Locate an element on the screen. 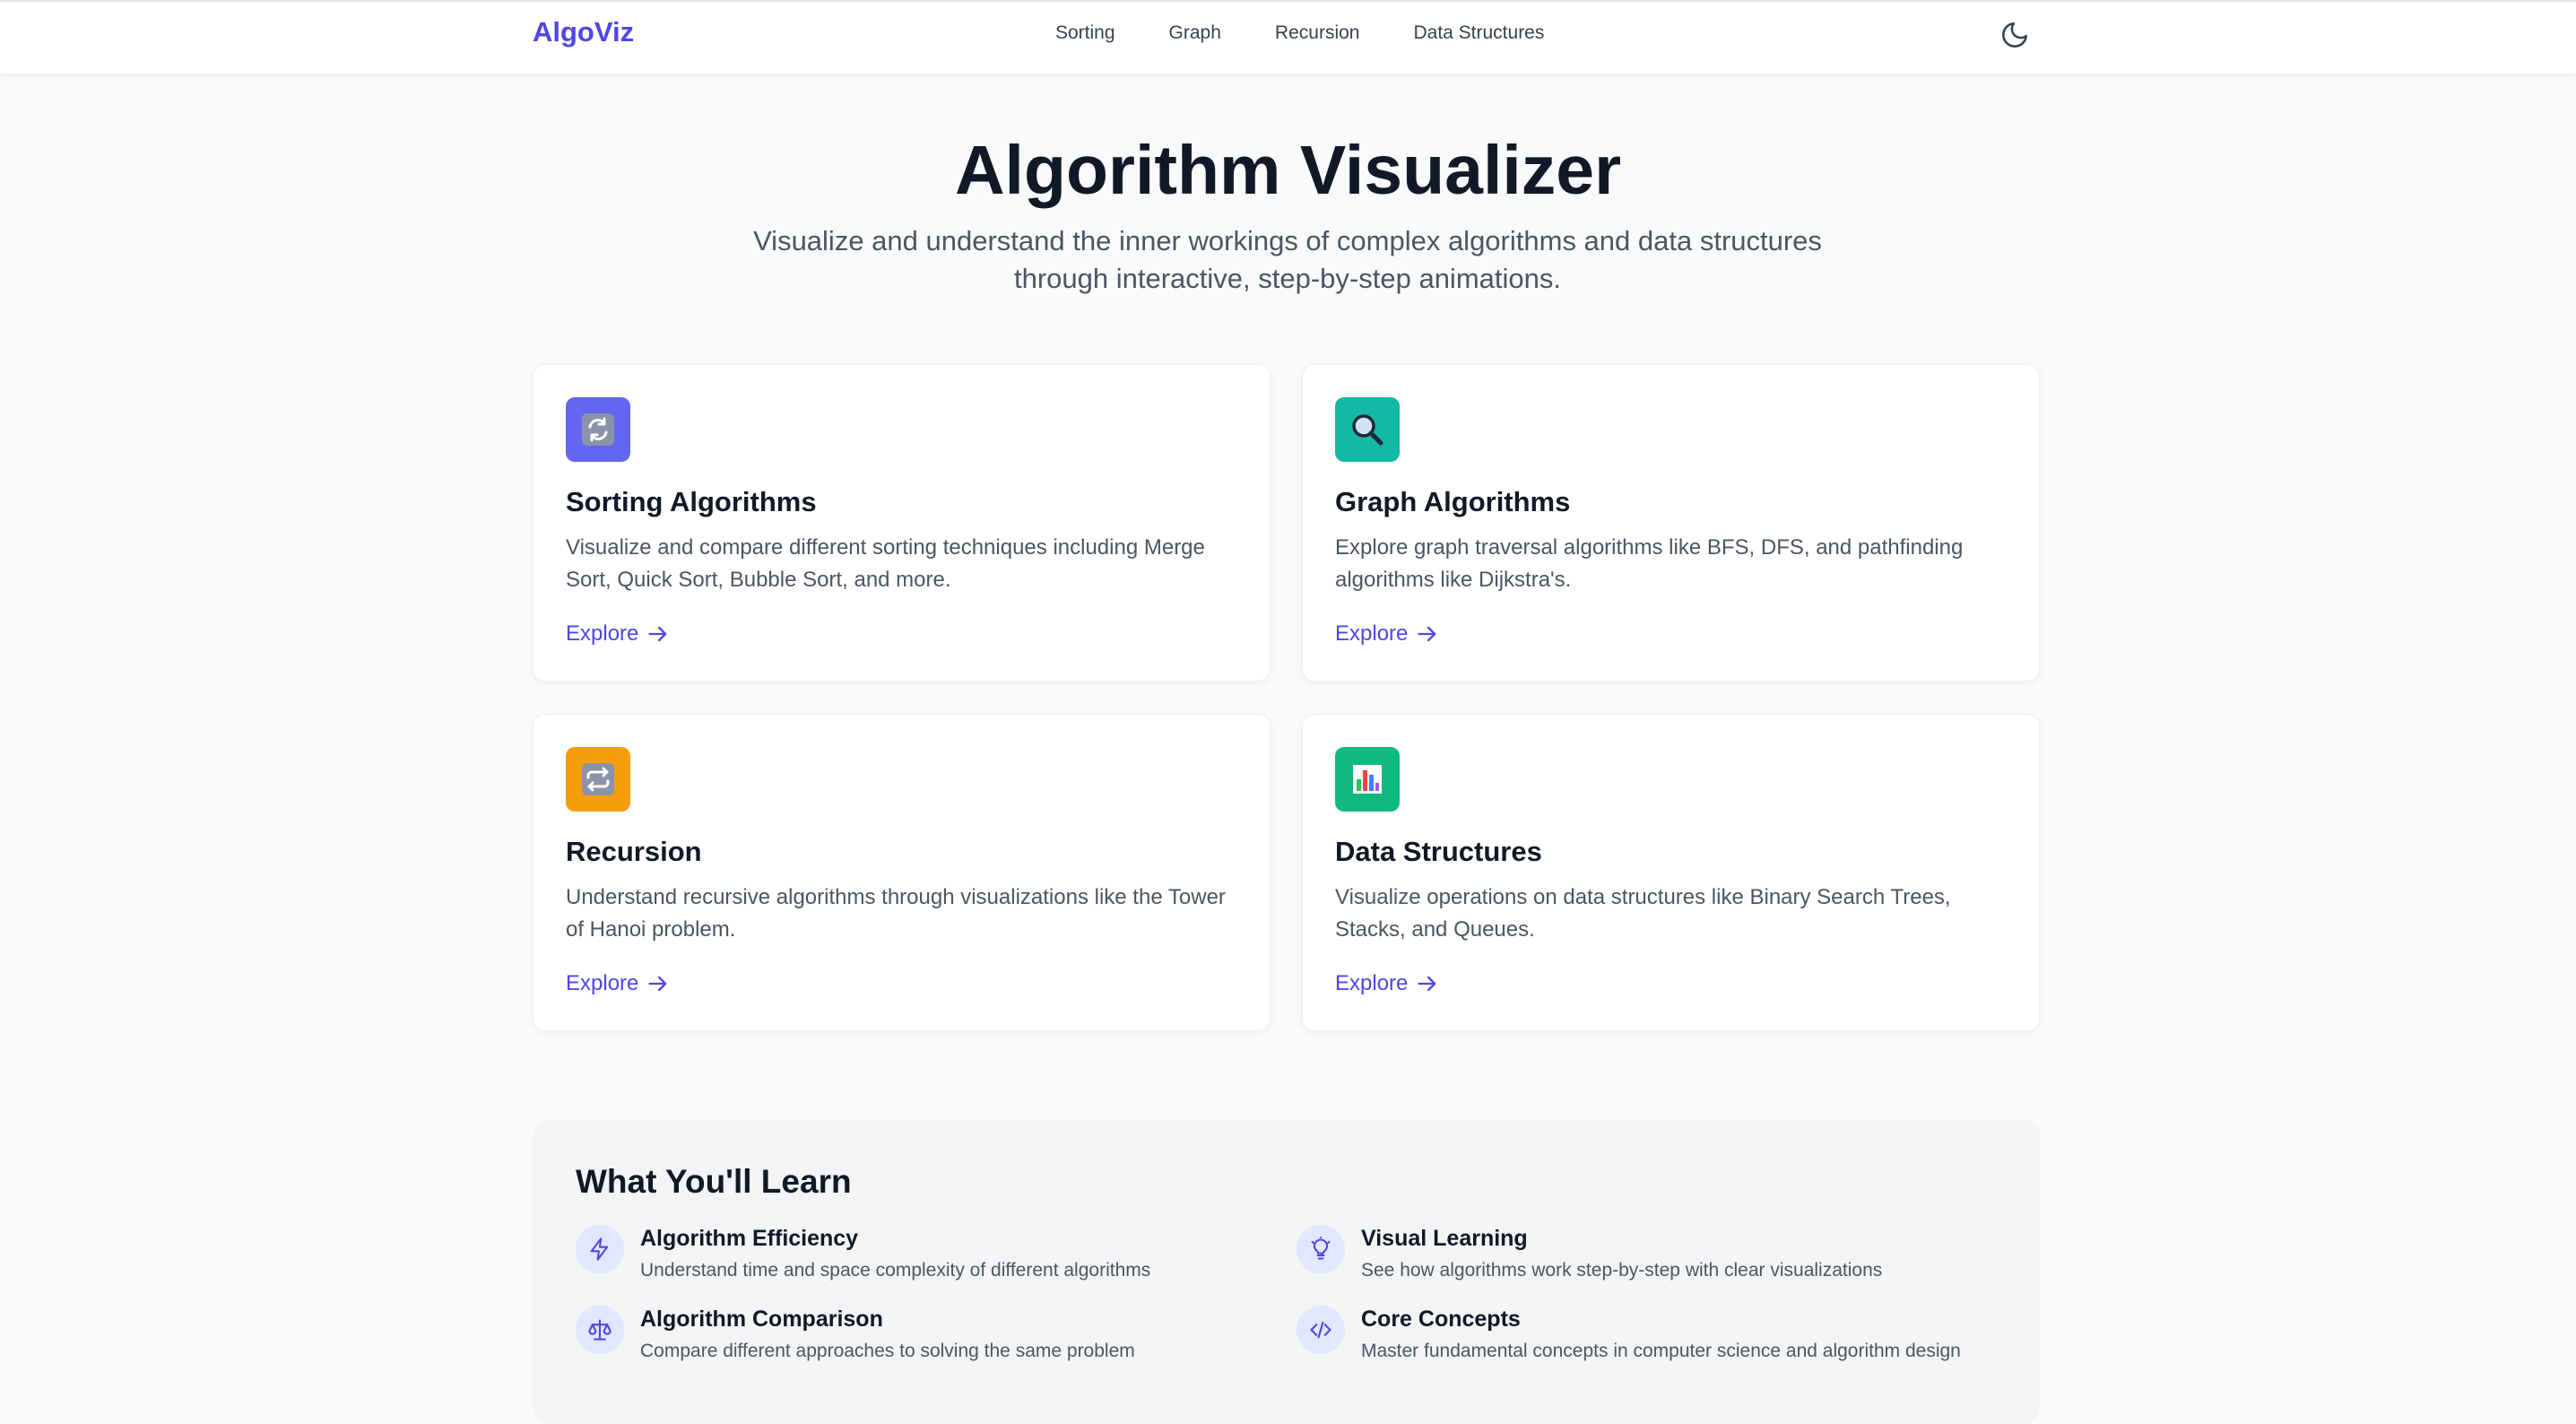  theme-toggle-button is located at coordinates (2014, 35).